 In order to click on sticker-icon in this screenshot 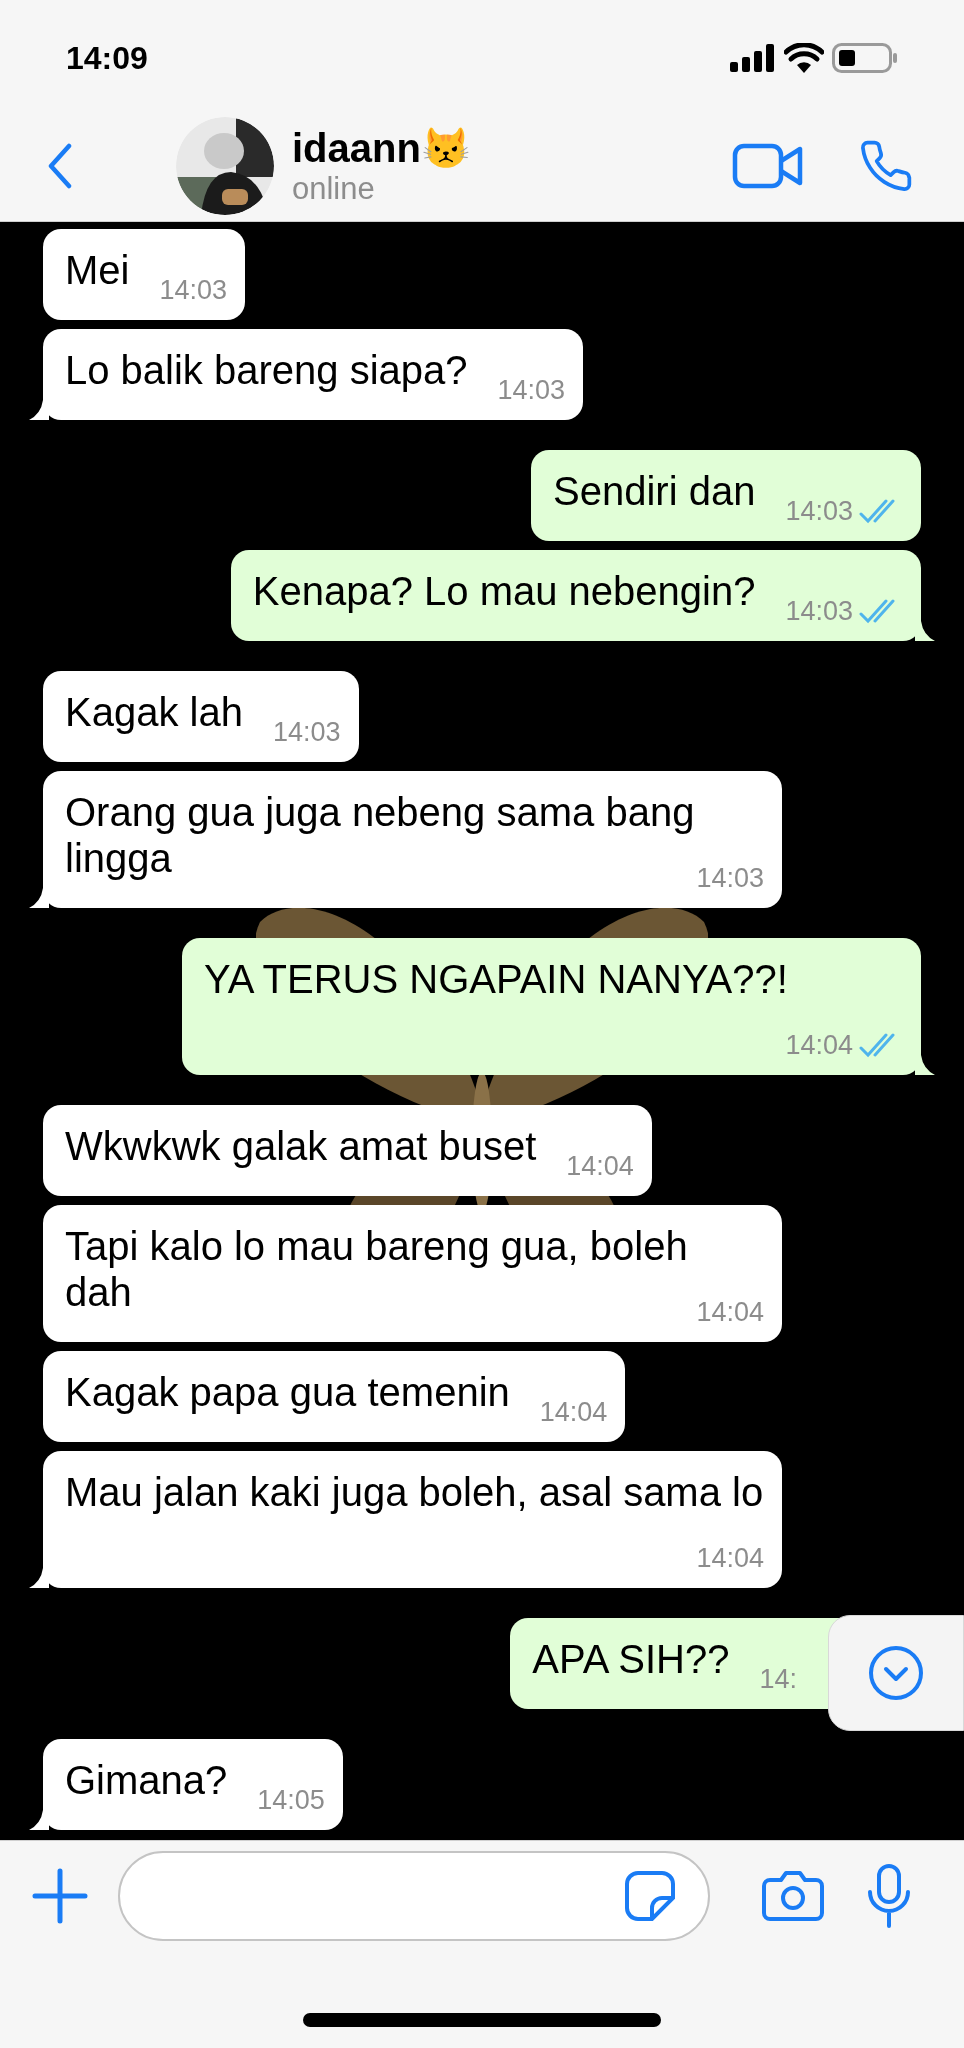, I will do `click(650, 1896)`.